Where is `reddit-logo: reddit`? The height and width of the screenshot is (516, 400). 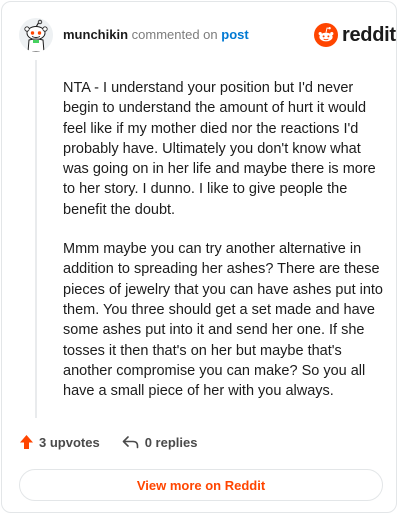 reddit-logo: reddit is located at coordinates (355, 35).